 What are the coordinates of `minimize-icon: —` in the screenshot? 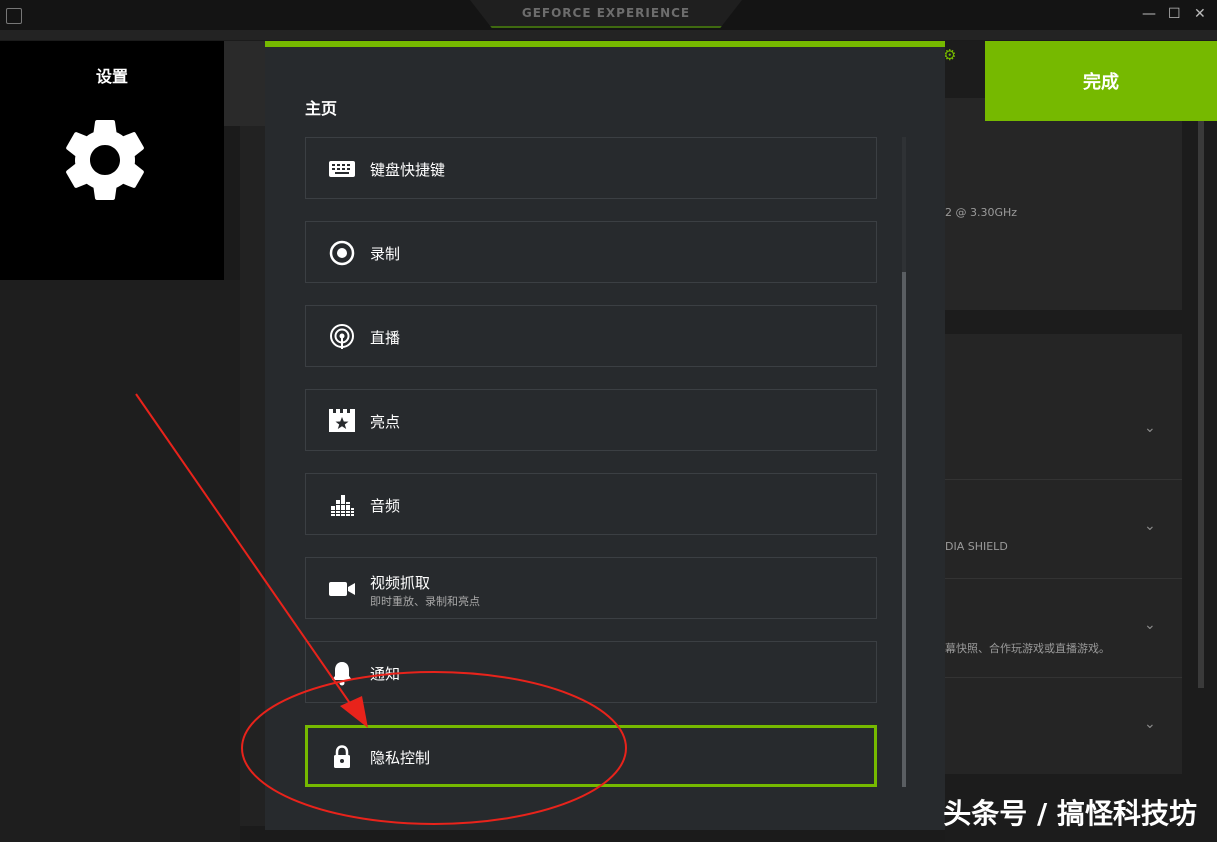 It's located at (1149, 14).